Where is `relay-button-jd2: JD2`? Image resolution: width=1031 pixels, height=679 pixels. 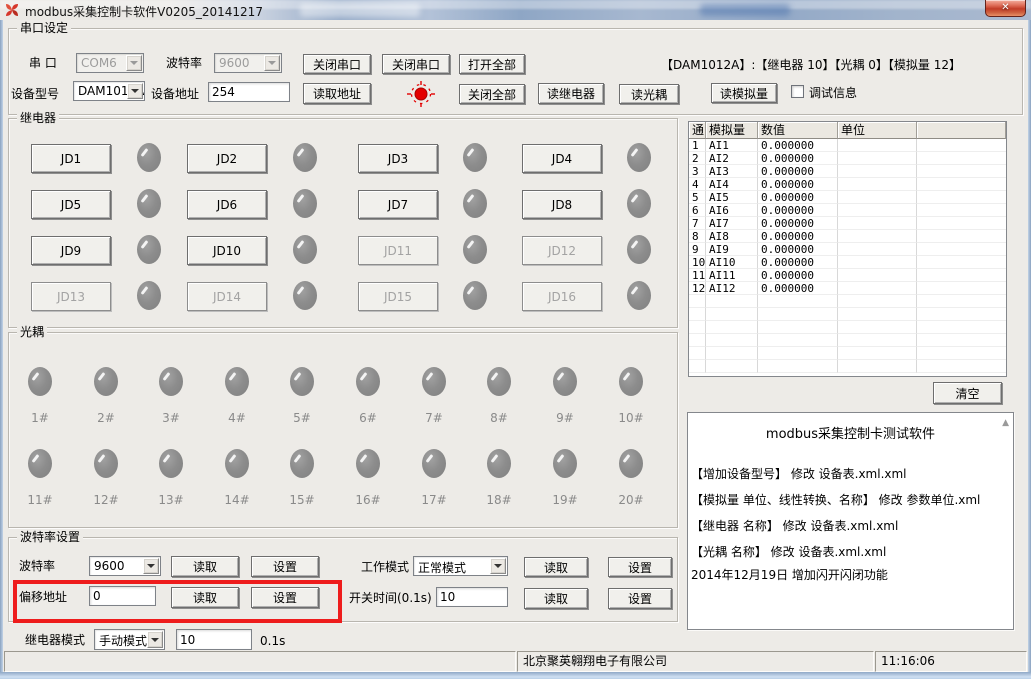 relay-button-jd2: JD2 is located at coordinates (227, 158).